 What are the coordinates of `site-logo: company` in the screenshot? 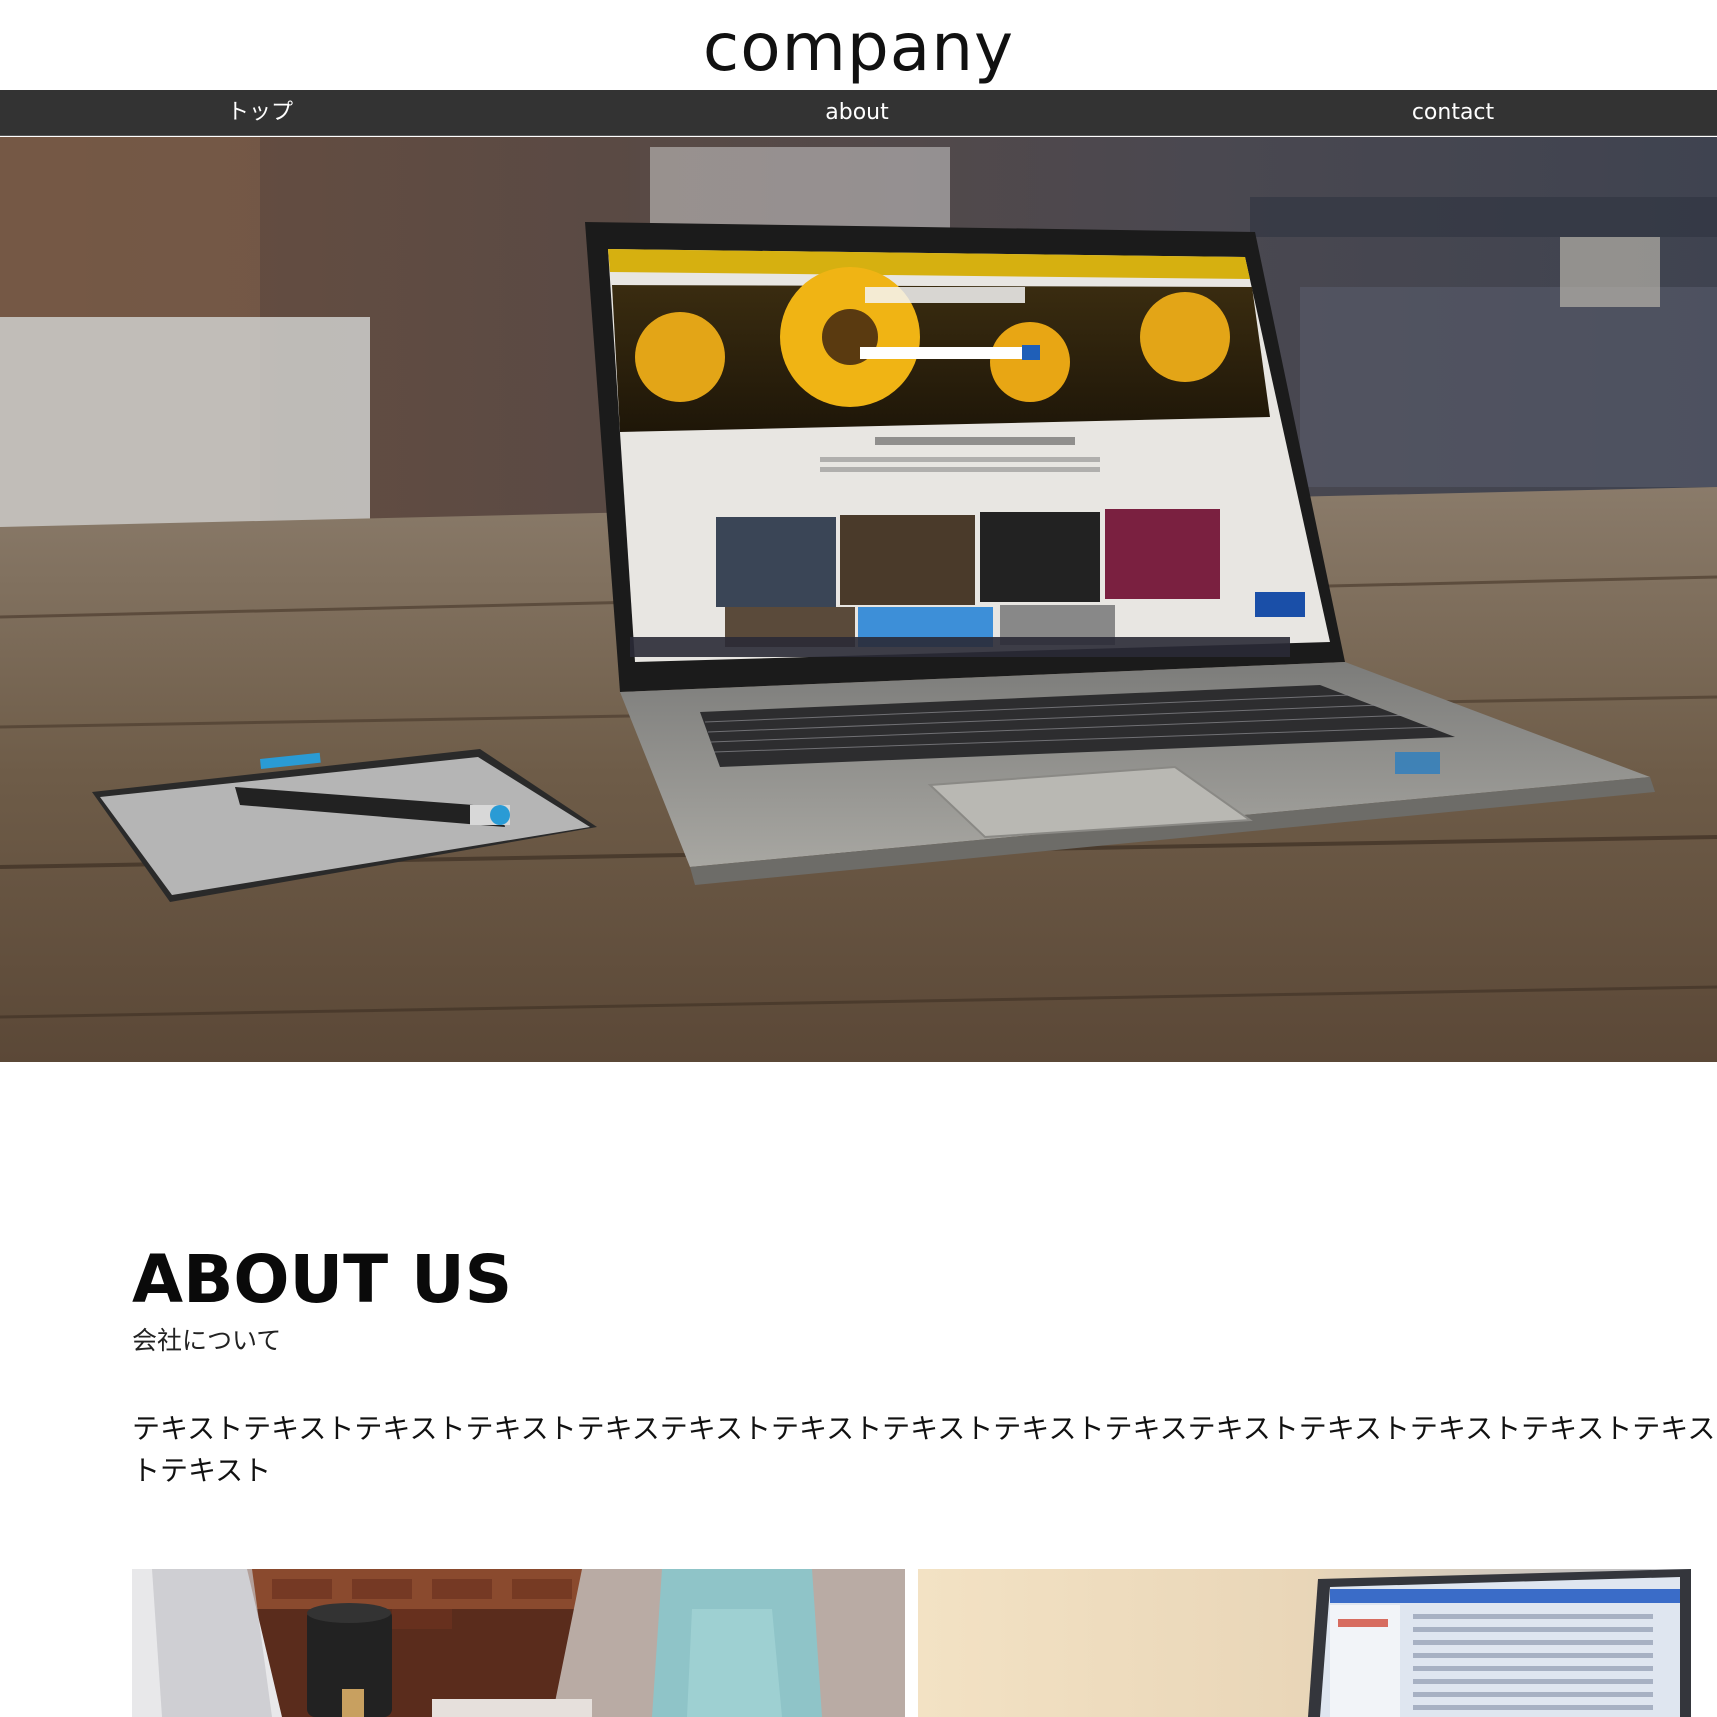 It's located at (858, 48).